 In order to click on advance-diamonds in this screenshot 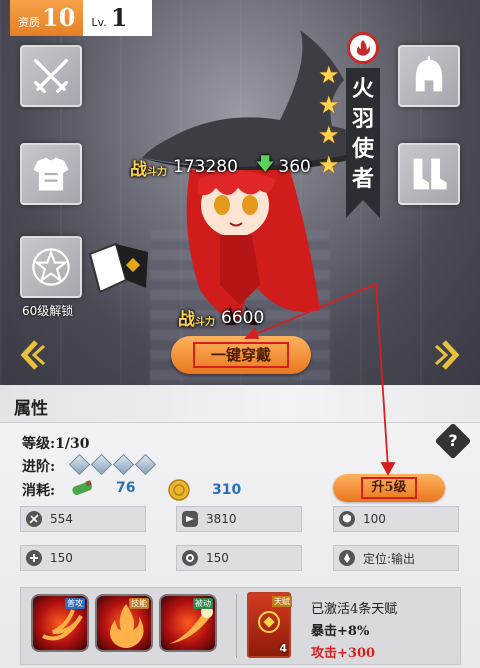, I will do `click(112, 464)`.